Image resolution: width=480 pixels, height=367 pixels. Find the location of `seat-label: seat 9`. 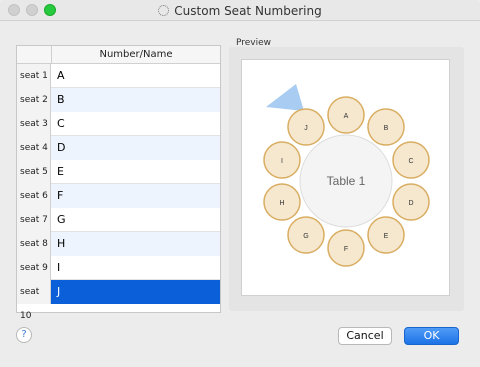

seat-label: seat 9 is located at coordinates (34, 268).